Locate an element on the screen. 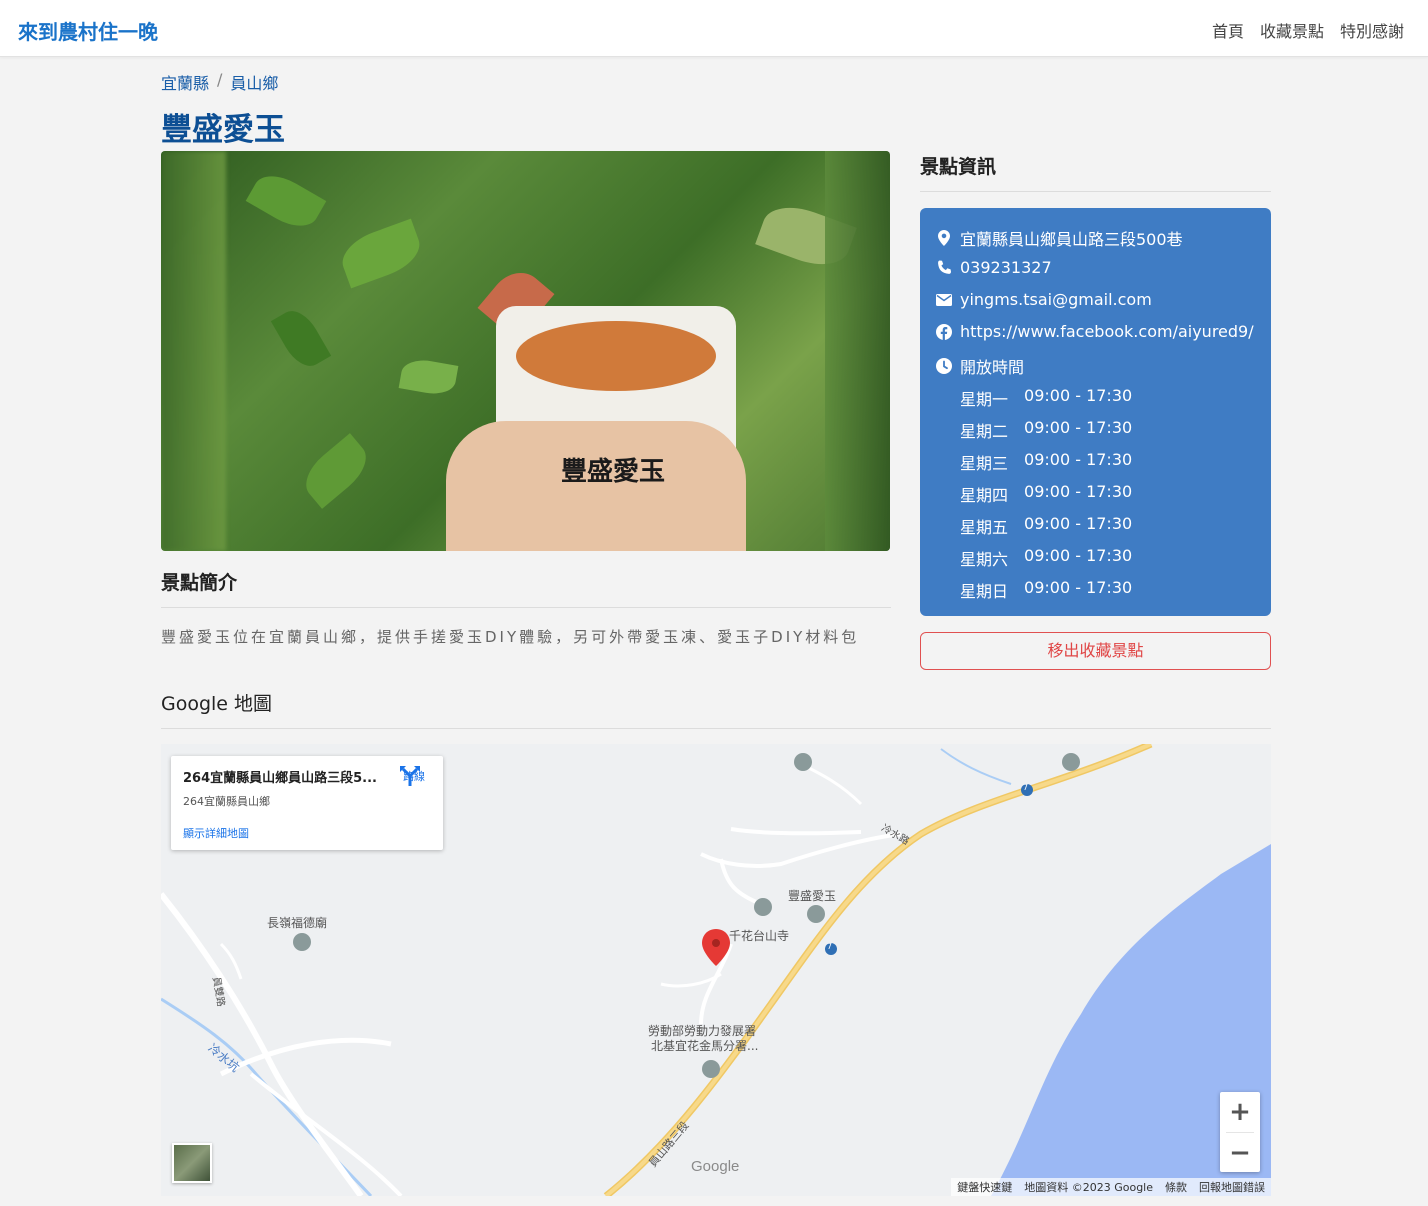 Image resolution: width=1428 pixels, height=1206 pixels. email-row: yingms.tsai@gmail.com is located at coordinates (1044, 299).